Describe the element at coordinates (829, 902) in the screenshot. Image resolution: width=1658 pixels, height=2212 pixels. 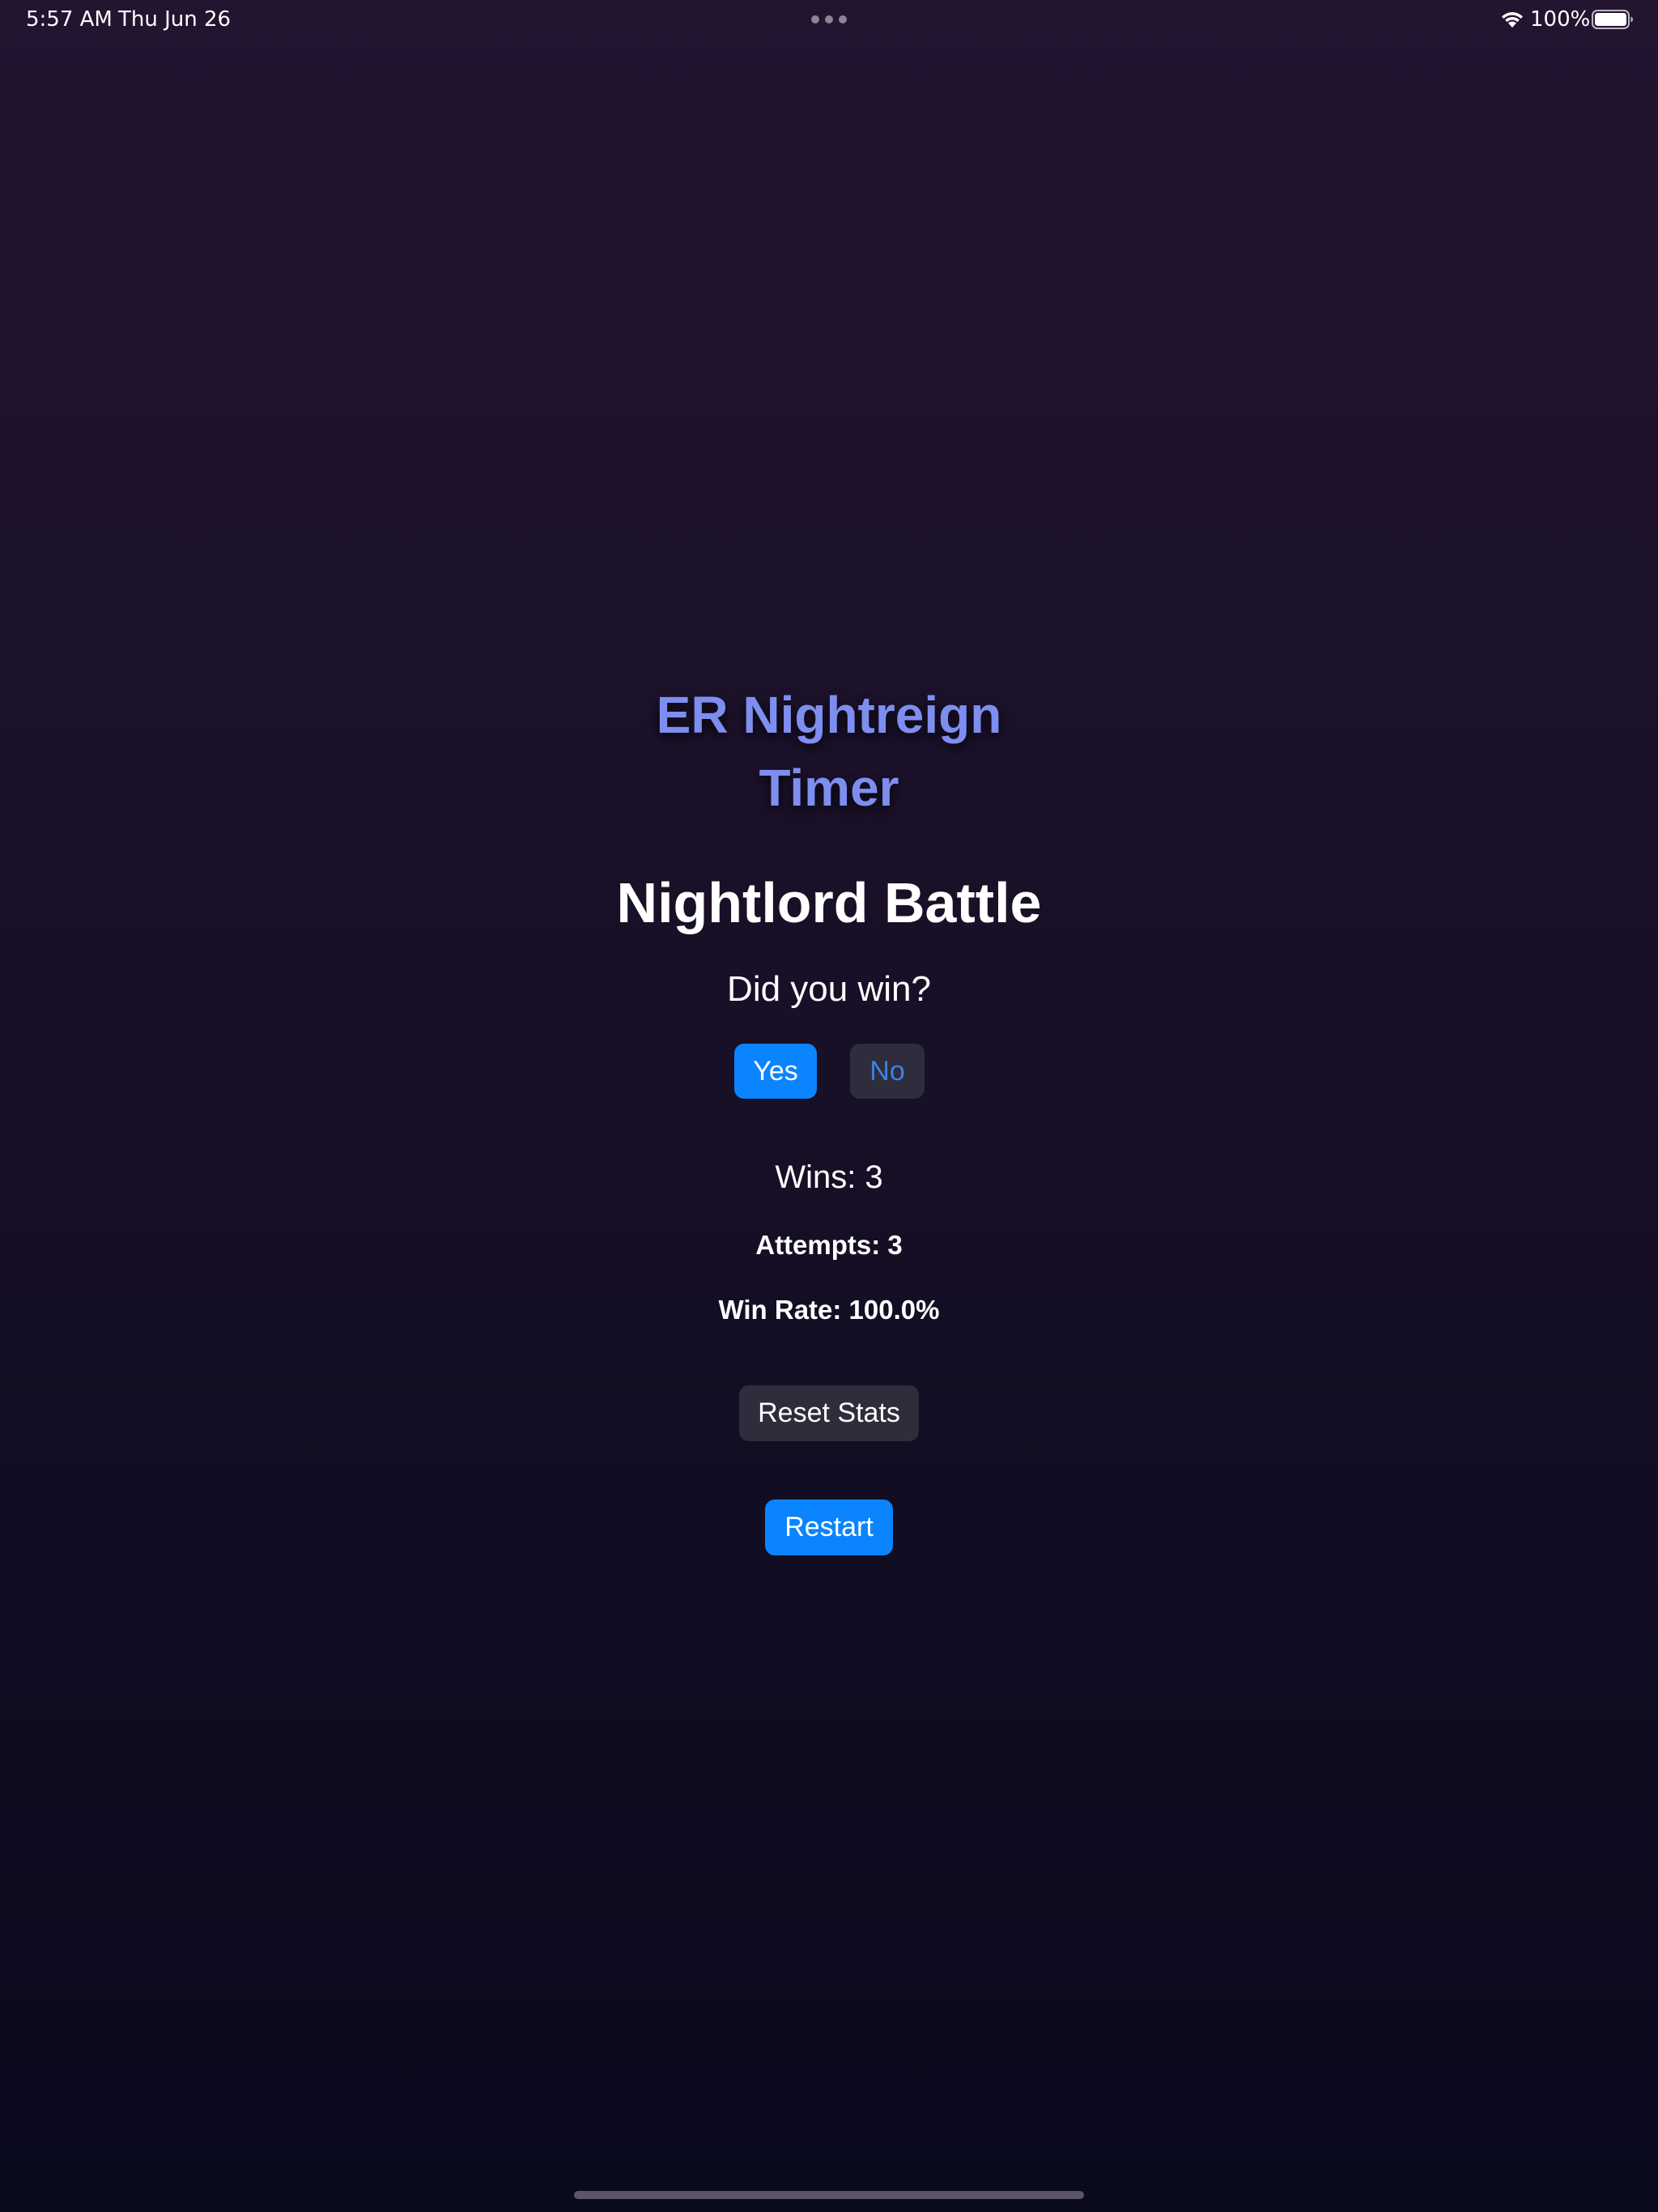
I see `screen-title: Nightlord Battle` at that location.